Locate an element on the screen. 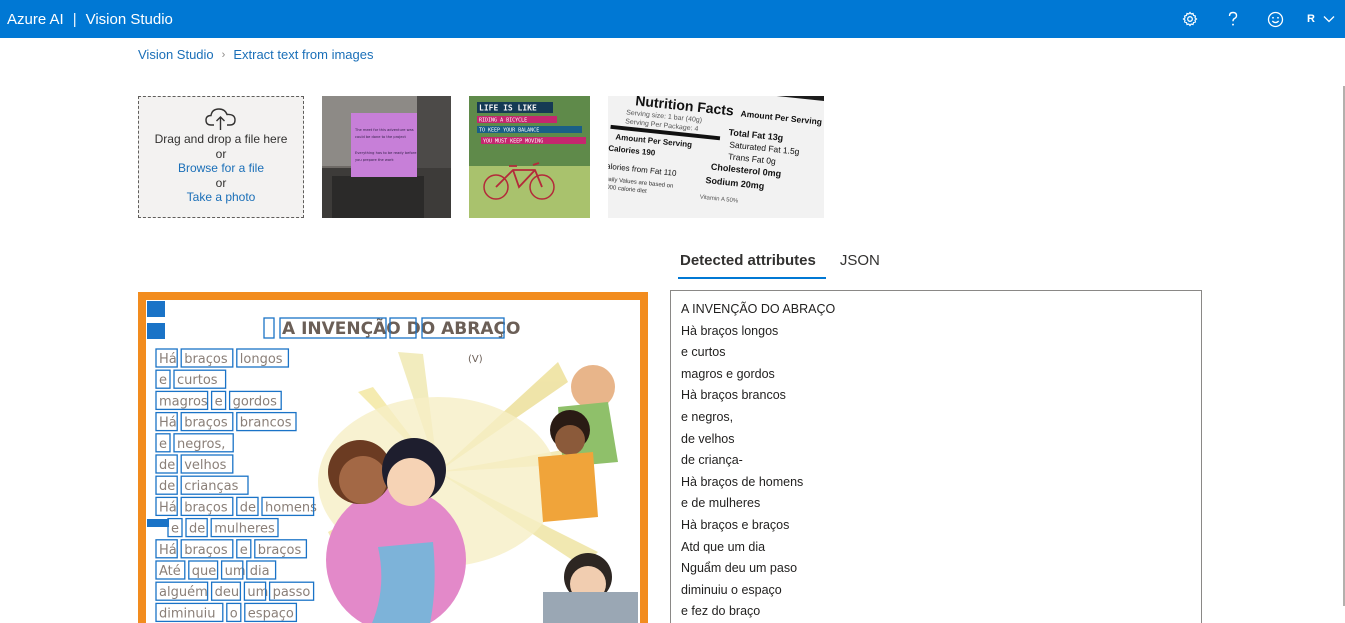 The image size is (1345, 623). preview-word: longos is located at coordinates (261, 359).